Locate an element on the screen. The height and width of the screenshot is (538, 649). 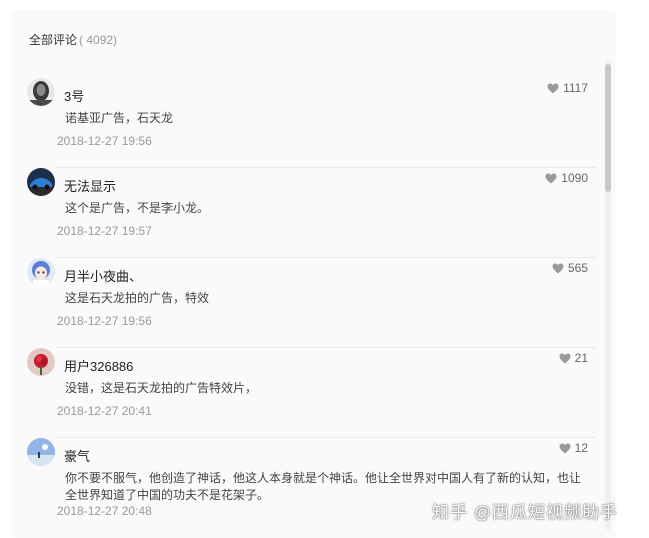
like-button: 1117 is located at coordinates (567, 88).